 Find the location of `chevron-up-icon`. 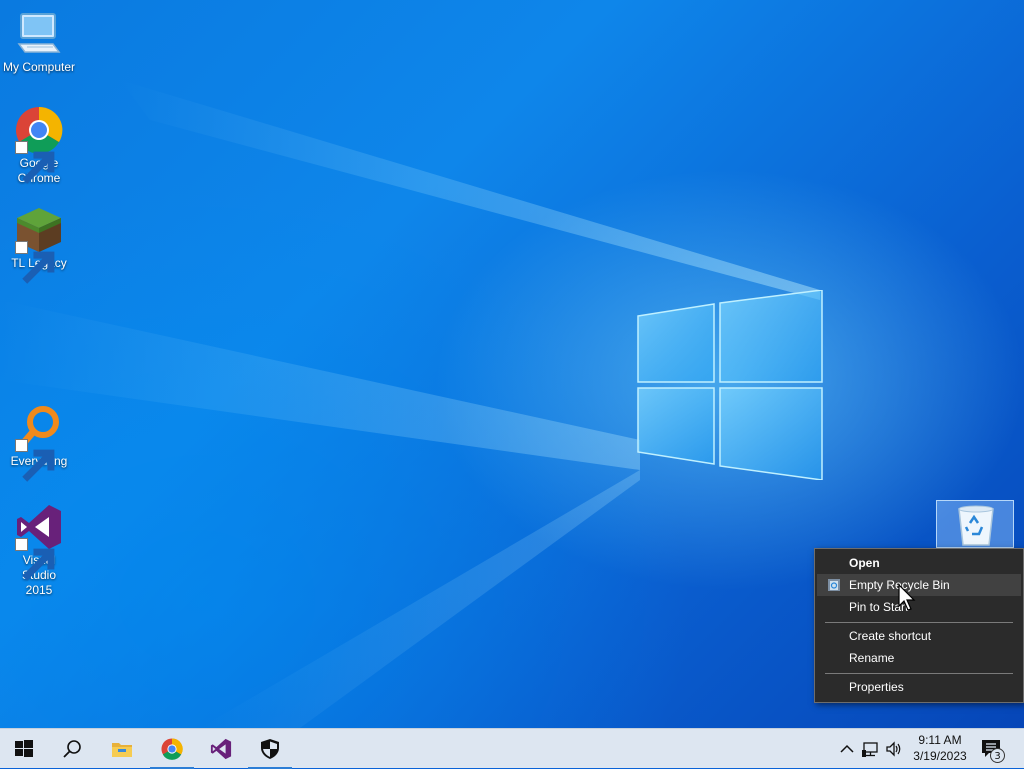

chevron-up-icon is located at coordinates (847, 749).